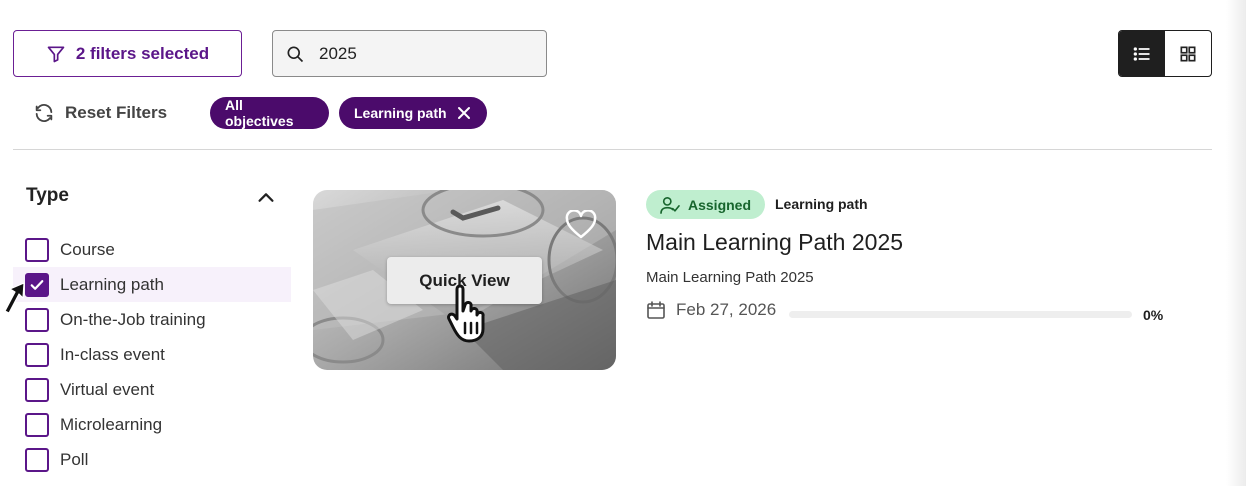  I want to click on mouse-pointer-icon, so click(14, 298).